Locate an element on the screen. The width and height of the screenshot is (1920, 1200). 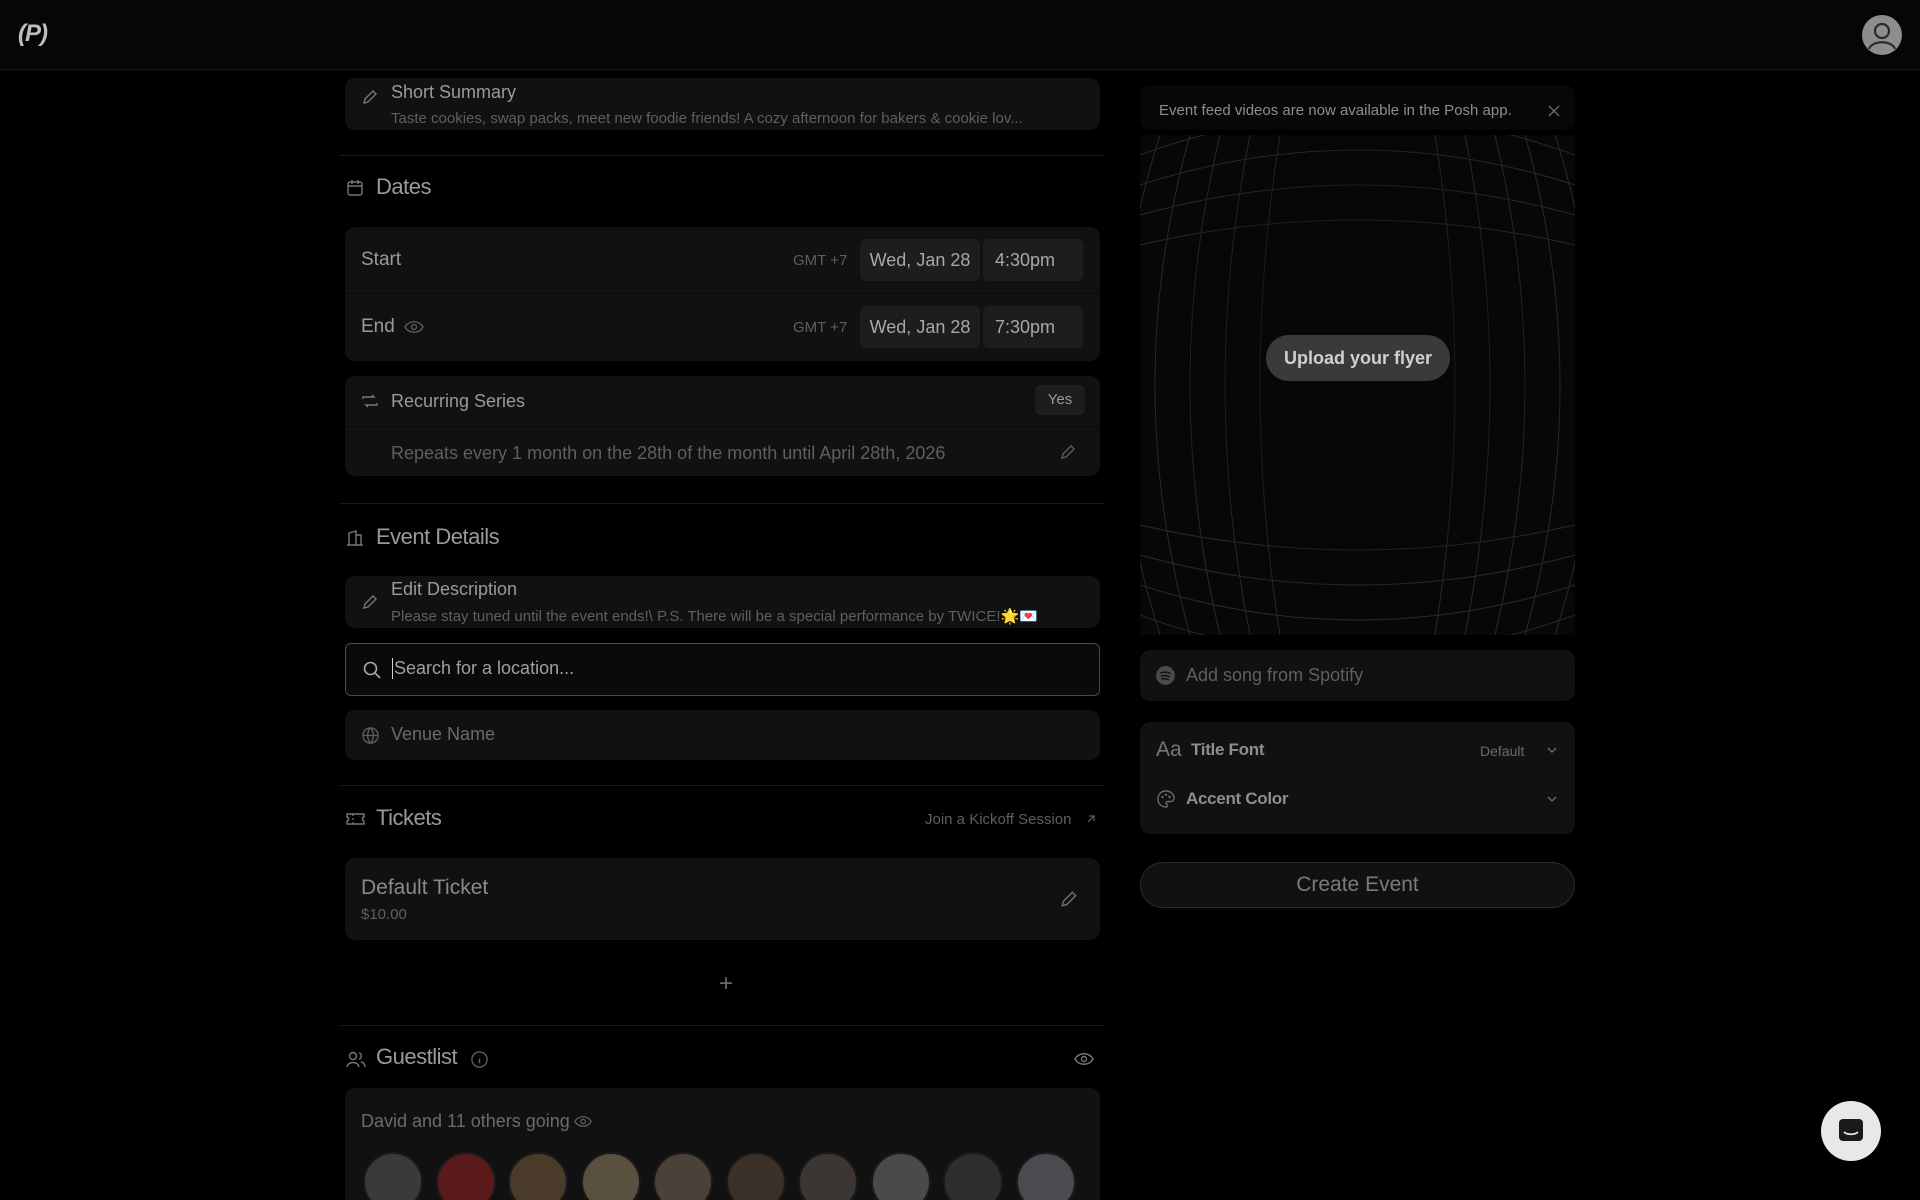
accent-color-label: Accent Color is located at coordinates (1237, 798).